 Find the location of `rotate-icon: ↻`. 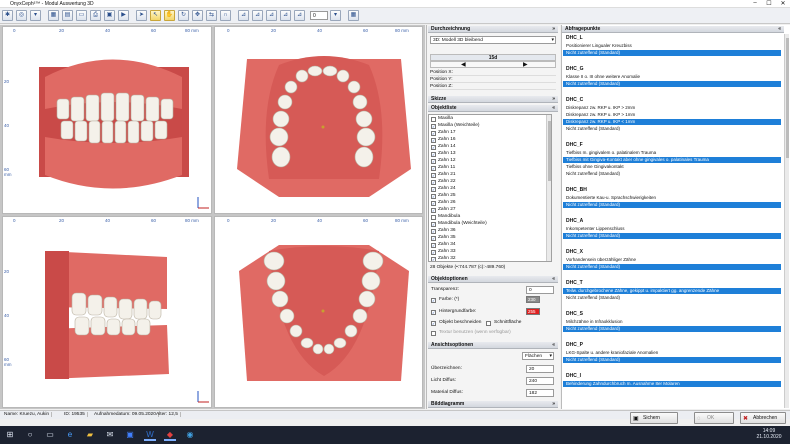

rotate-icon: ↻ is located at coordinates (183, 15).